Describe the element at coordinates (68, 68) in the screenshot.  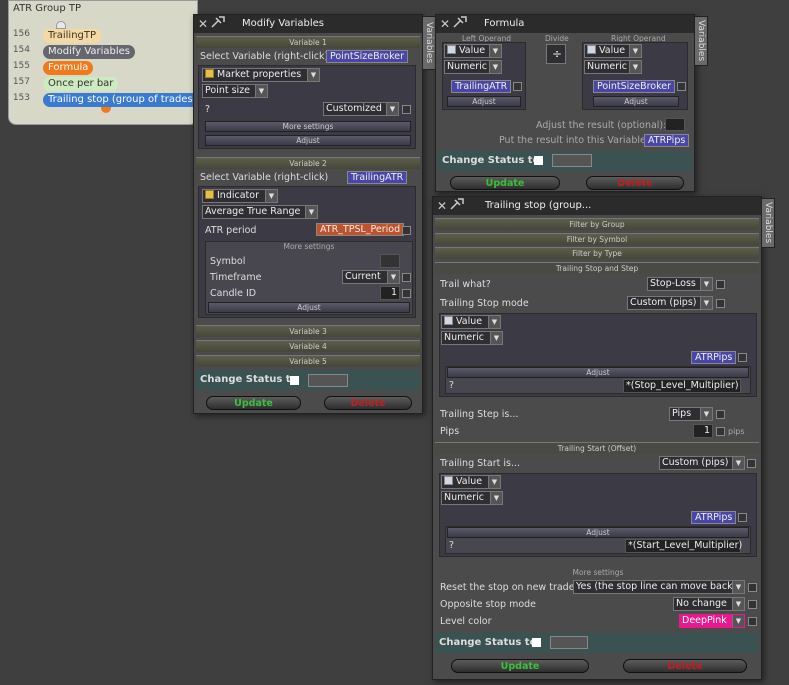
I see `node-formula: Formula` at that location.